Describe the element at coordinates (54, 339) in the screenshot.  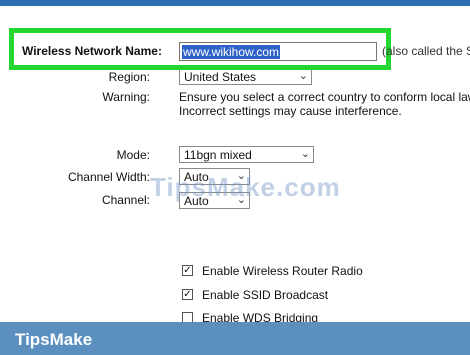
I see `footer-brand-logo: TipsMake` at that location.